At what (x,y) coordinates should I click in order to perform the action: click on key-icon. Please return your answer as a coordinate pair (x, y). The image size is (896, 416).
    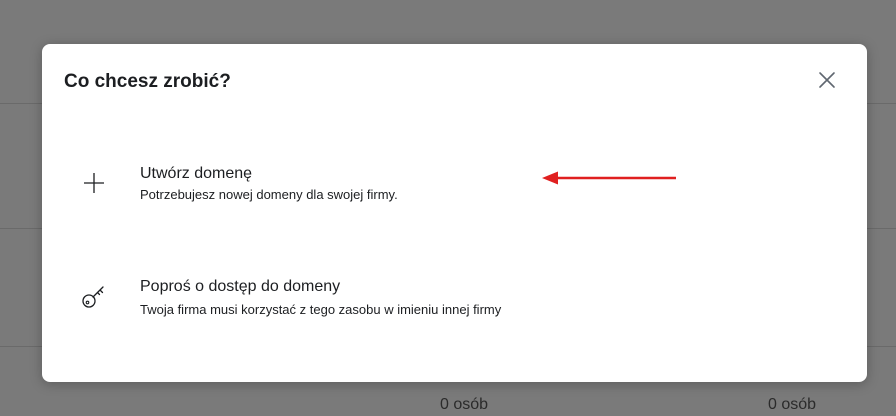
    Looking at the image, I should click on (93, 297).